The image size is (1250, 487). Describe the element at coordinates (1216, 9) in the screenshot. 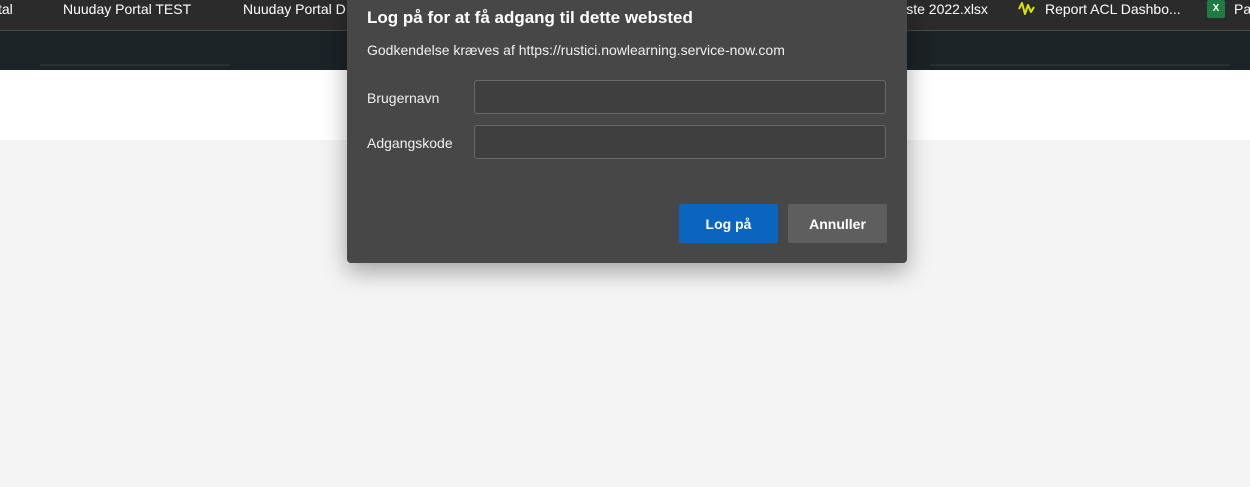

I see `excel-icon: X` at that location.